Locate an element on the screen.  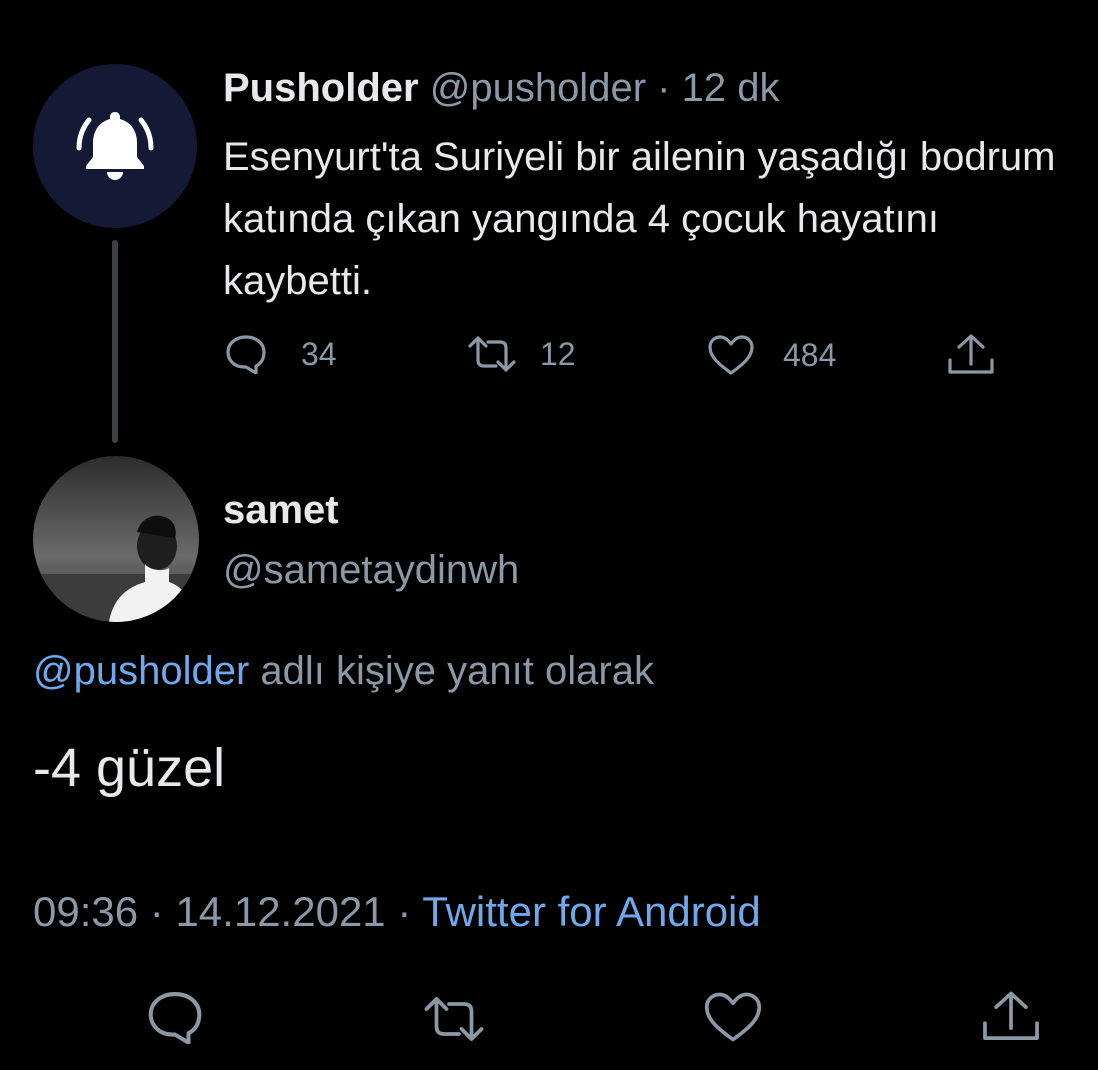
thread-connector-line is located at coordinates (115, 341).